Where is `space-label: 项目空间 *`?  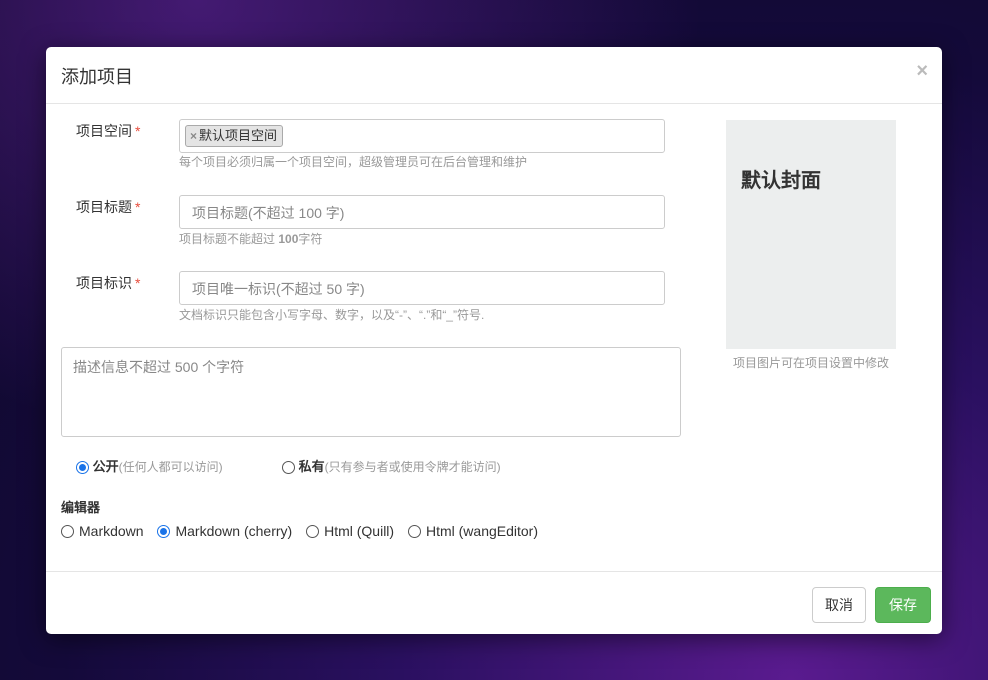
space-label: 项目空间 * is located at coordinates (108, 131).